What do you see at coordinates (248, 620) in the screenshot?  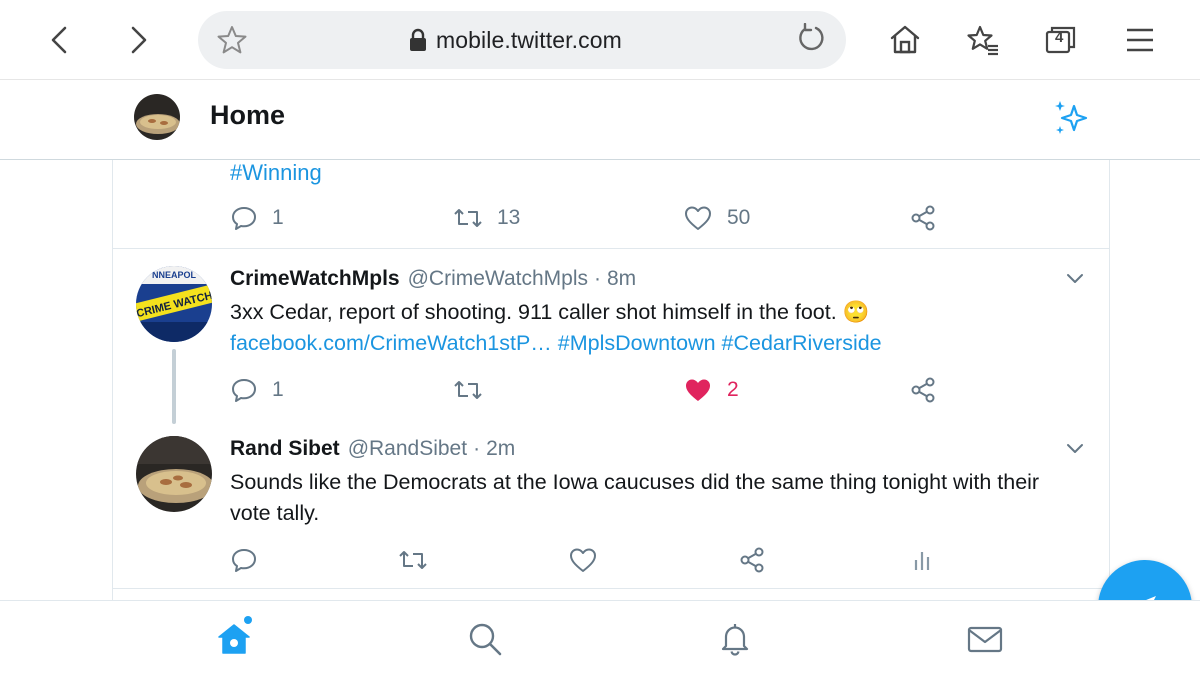 I see `new-content-indicator` at bounding box center [248, 620].